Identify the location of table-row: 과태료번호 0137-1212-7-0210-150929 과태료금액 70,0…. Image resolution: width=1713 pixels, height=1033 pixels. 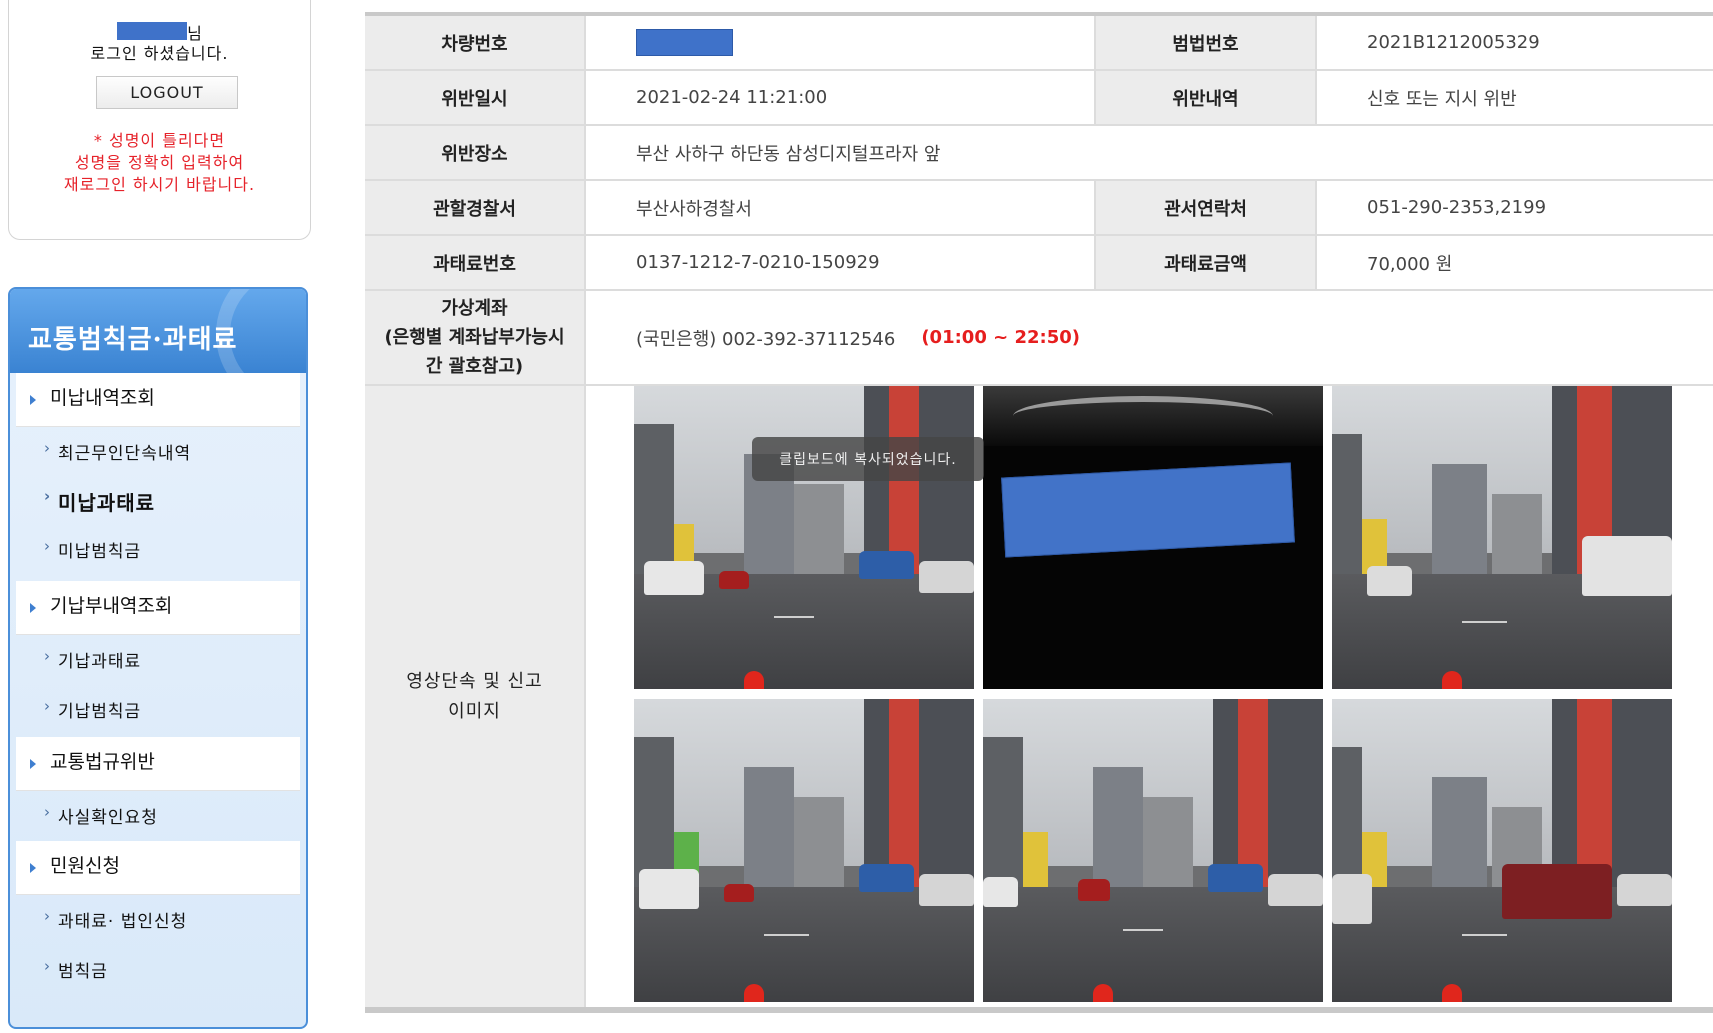
(1039, 263).